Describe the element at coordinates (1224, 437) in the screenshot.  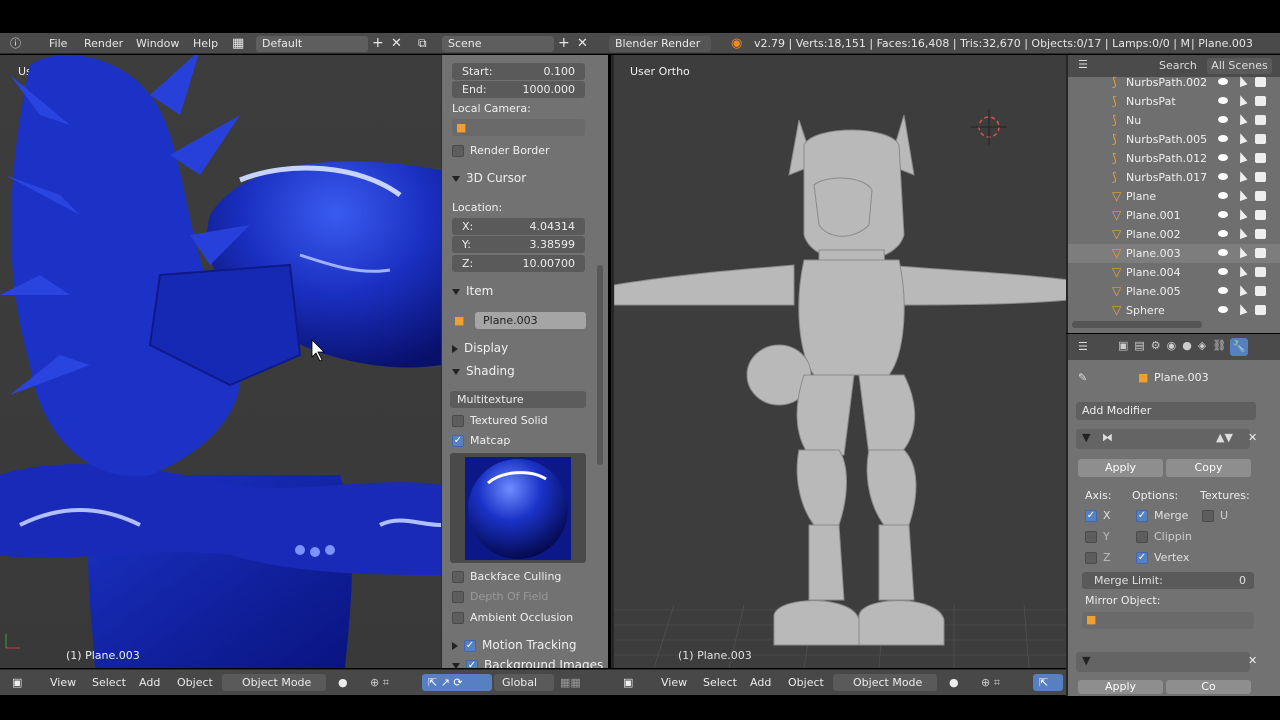
I see `move-up-icon: ▲▼` at that location.